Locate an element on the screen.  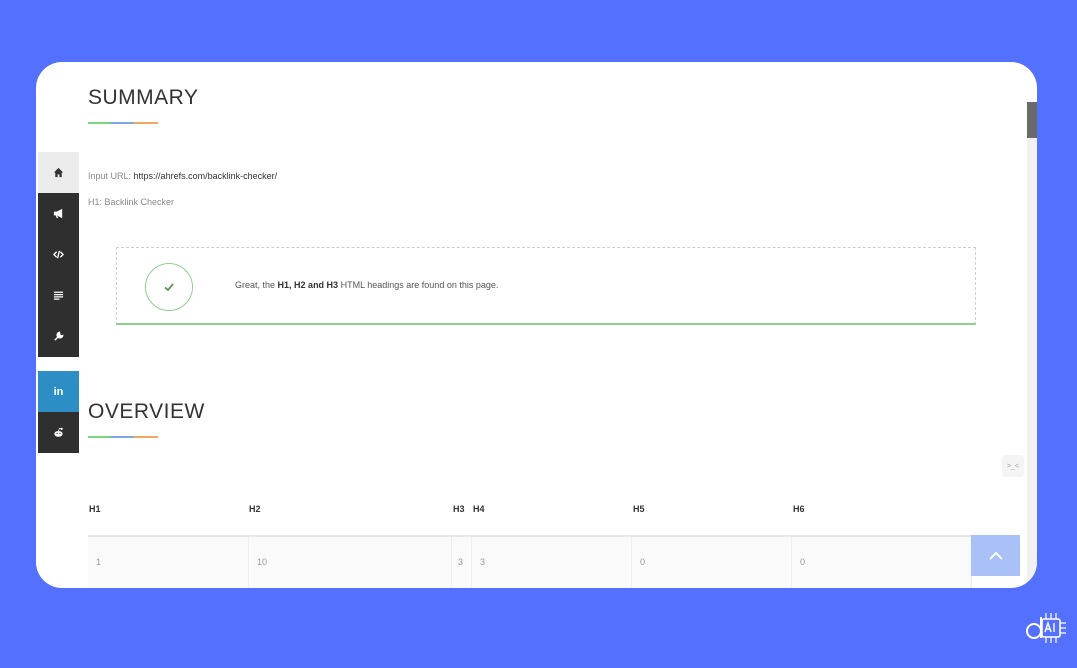
check-icon is located at coordinates (169, 287).